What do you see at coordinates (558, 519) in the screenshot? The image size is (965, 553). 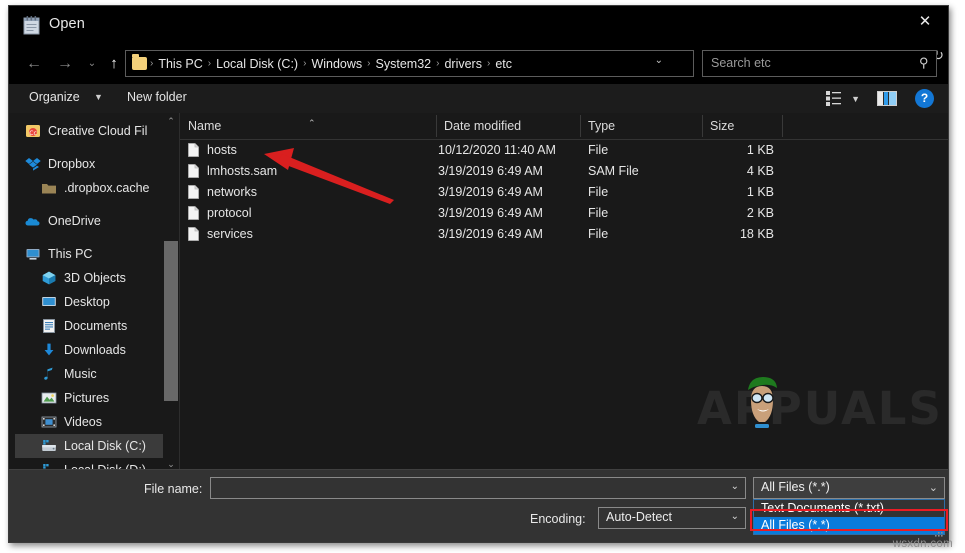 I see `encoding-label: Encoding:` at bounding box center [558, 519].